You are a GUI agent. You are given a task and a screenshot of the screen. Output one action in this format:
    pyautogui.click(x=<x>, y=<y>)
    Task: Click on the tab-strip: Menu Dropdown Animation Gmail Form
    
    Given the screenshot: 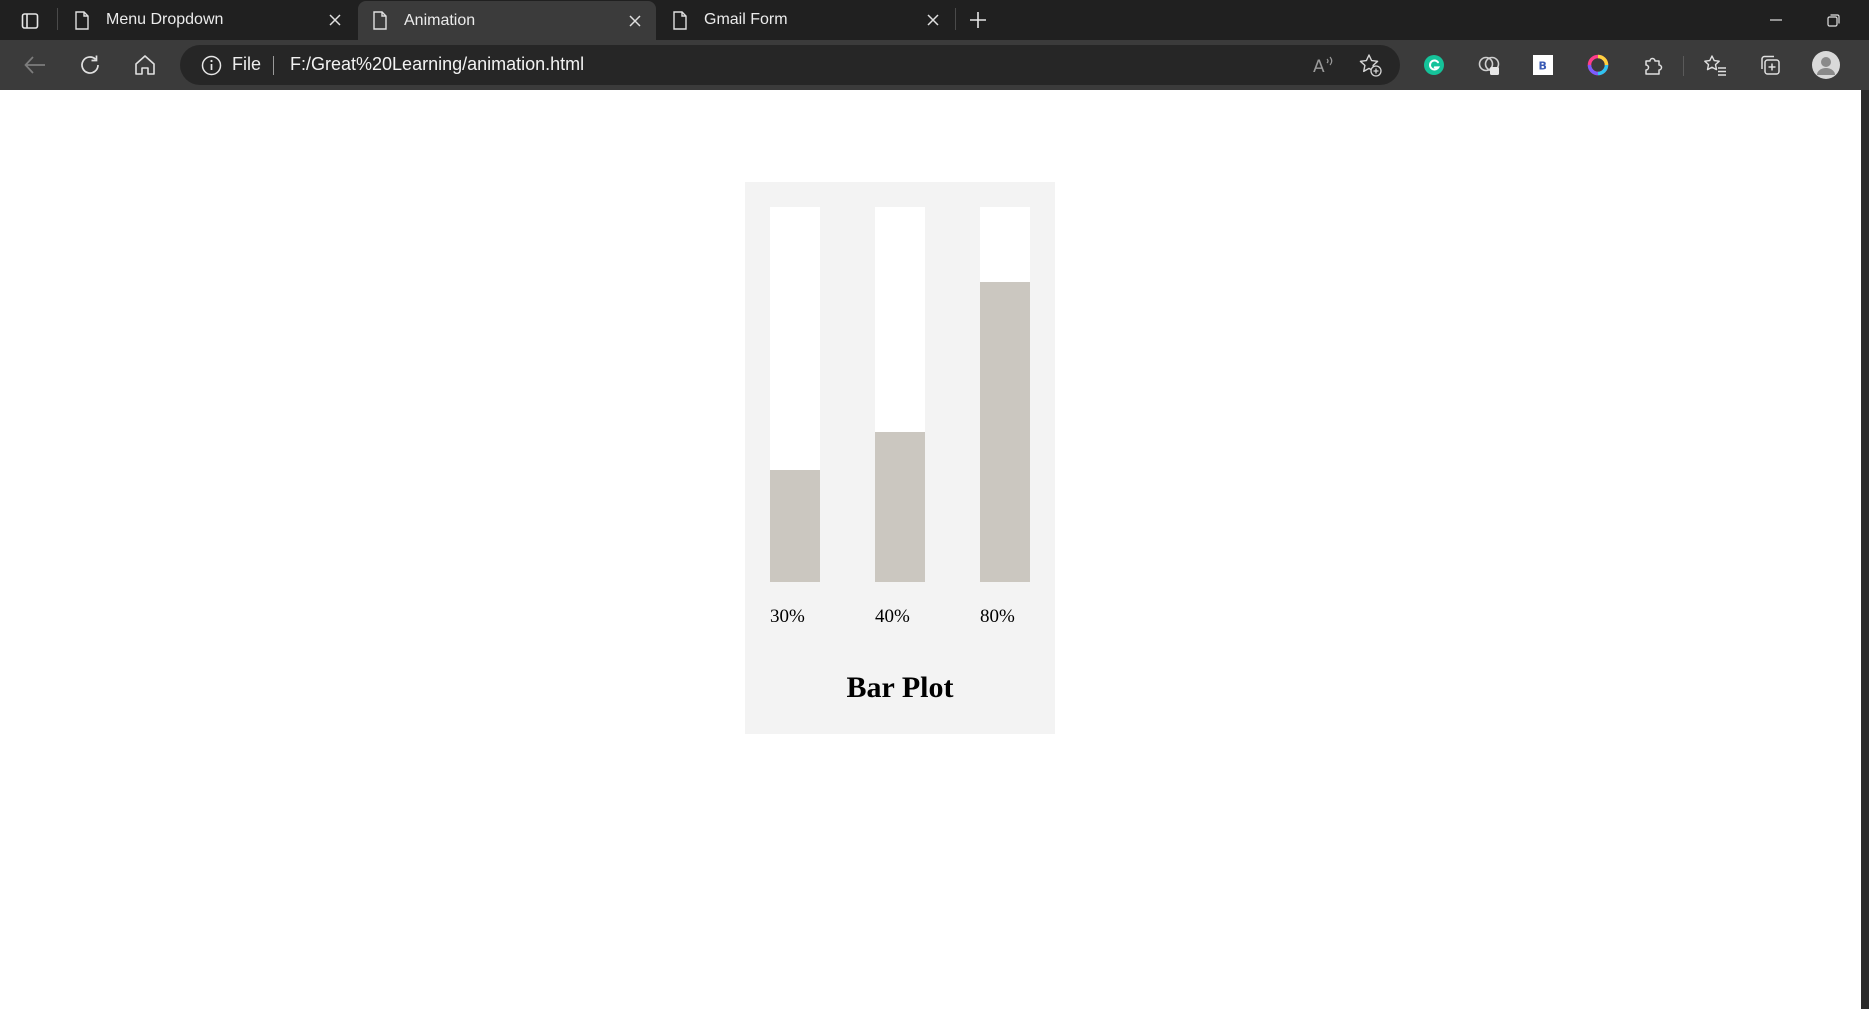 What is the action you would take?
    pyautogui.click(x=934, y=20)
    